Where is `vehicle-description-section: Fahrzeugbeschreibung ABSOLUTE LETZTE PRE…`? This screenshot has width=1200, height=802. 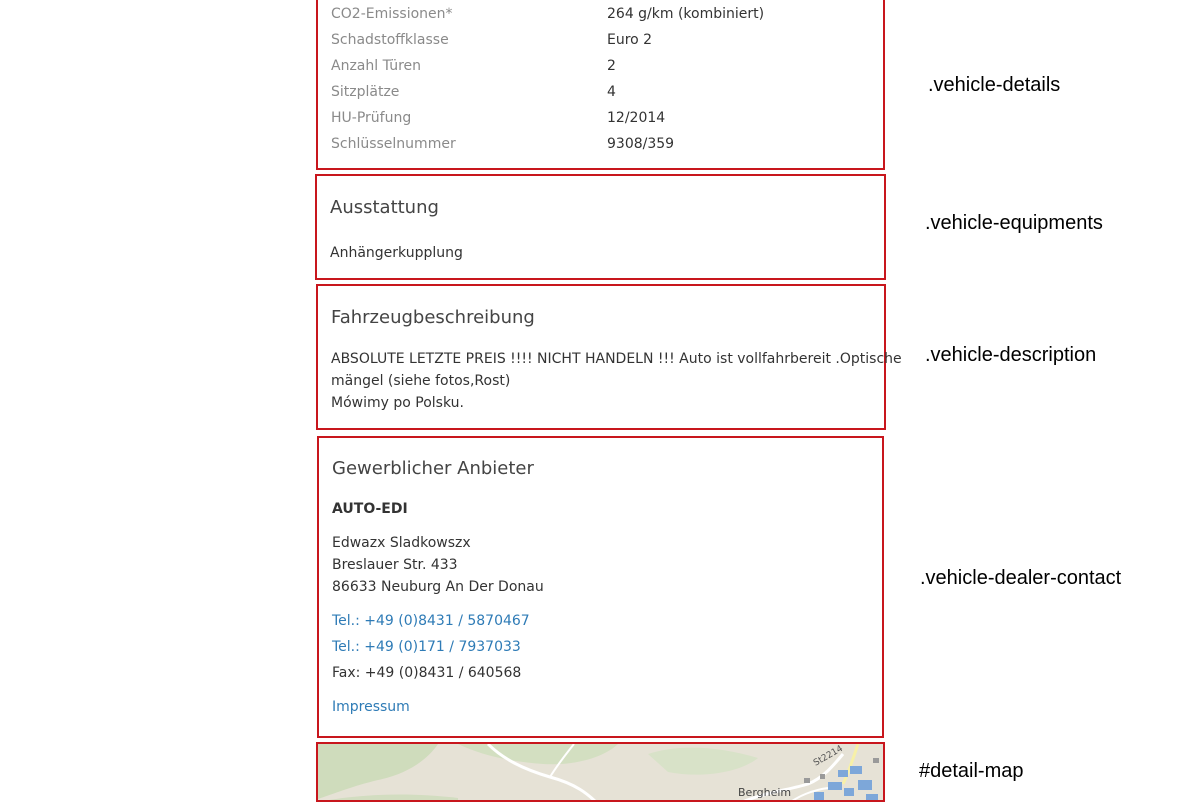
vehicle-description-section: Fahrzeugbeschreibung ABSOLUTE LETZTE PRE… is located at coordinates (609, 357).